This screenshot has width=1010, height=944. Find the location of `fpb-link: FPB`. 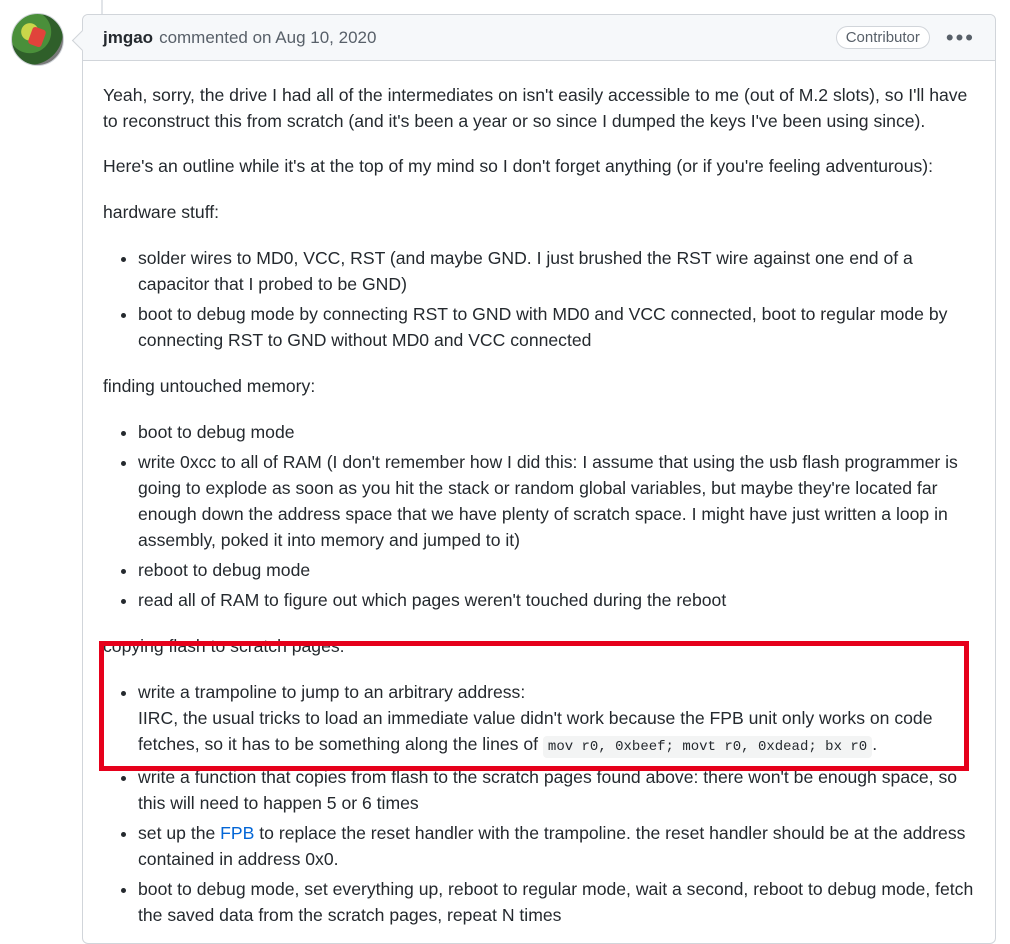

fpb-link: FPB is located at coordinates (237, 833).